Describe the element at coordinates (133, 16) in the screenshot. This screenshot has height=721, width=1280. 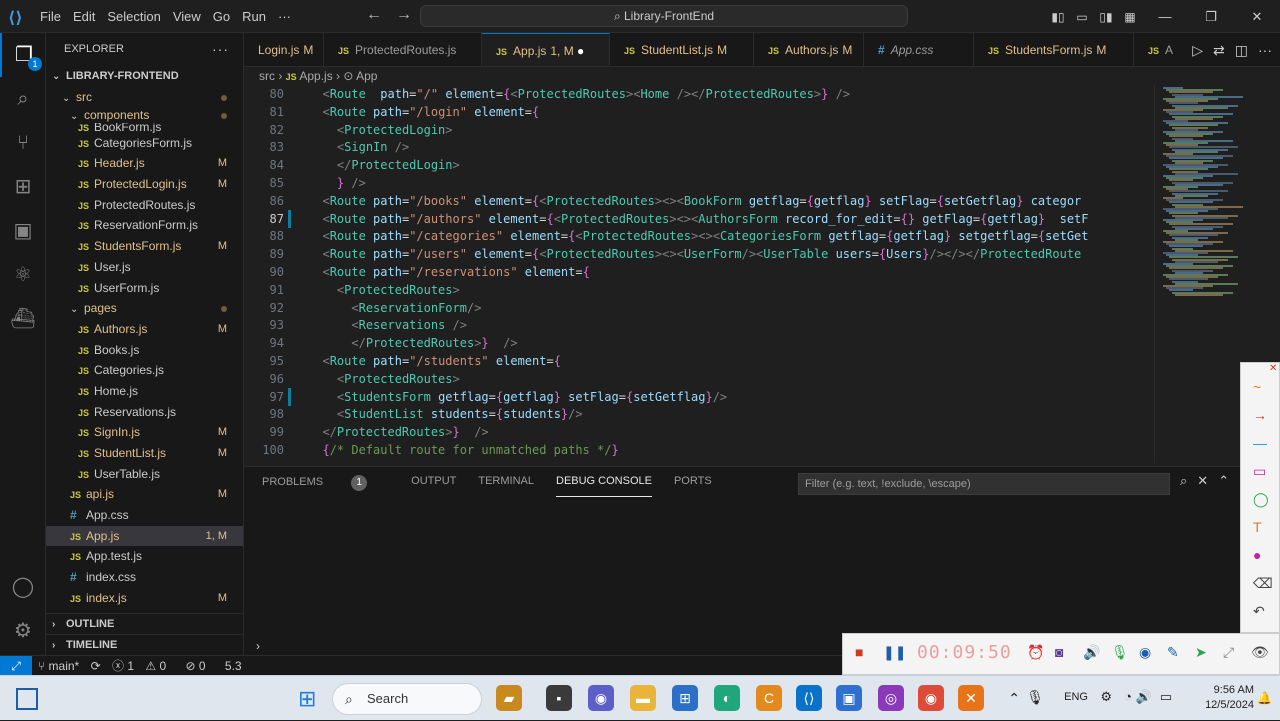
I see `menu-selection: Selection` at that location.